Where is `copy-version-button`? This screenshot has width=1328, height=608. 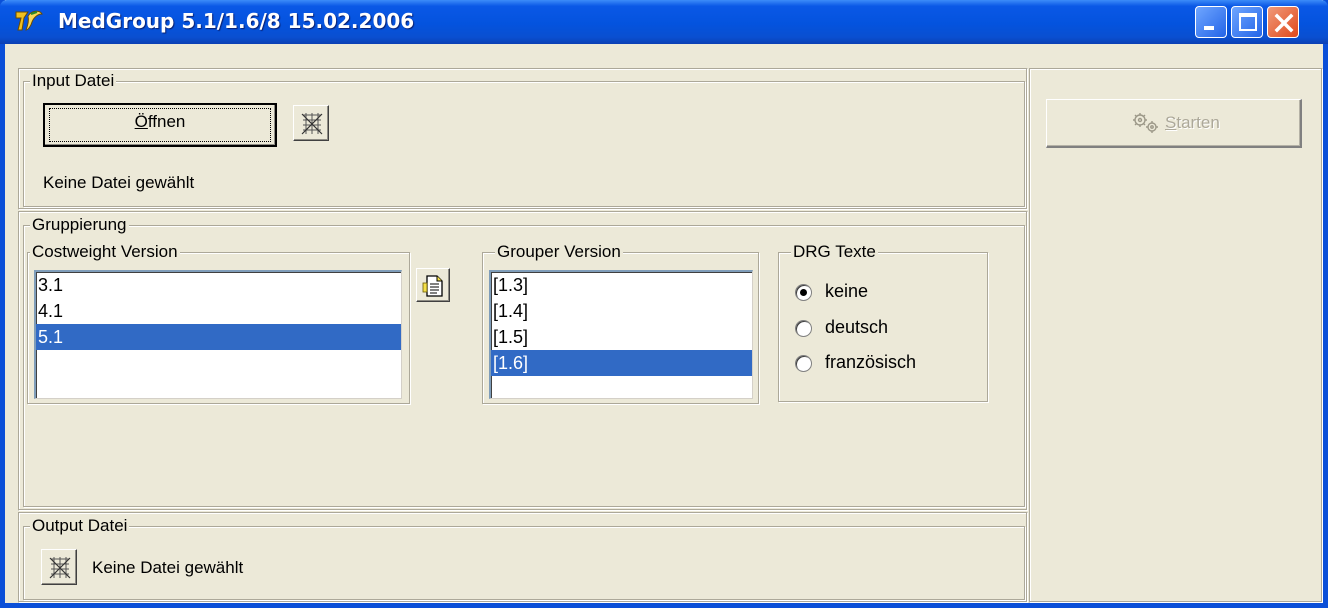 copy-version-button is located at coordinates (433, 285).